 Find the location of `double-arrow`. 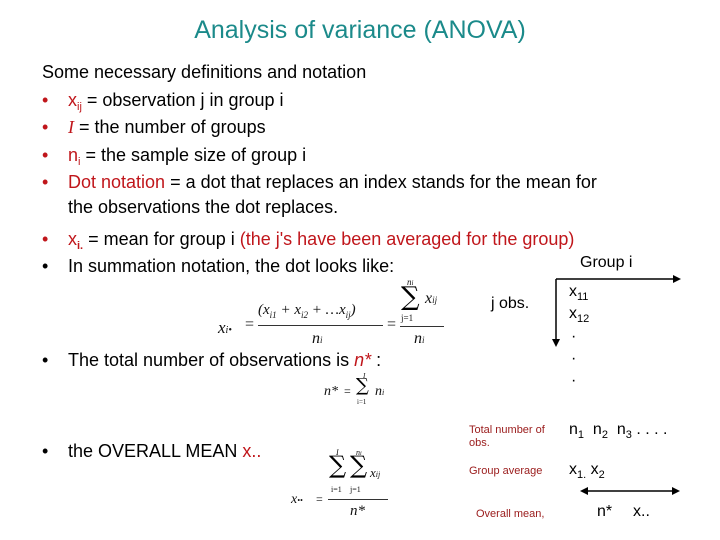

double-arrow is located at coordinates (630, 491).